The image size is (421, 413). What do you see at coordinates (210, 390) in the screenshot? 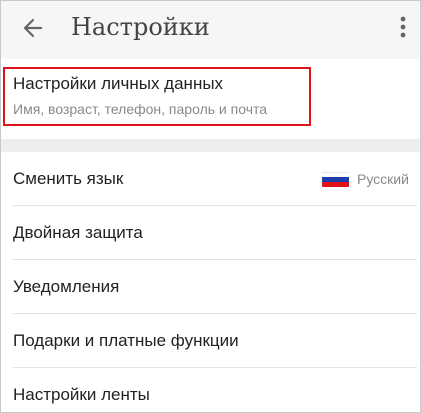
I see `settings-item-feed: Настройки ленты` at bounding box center [210, 390].